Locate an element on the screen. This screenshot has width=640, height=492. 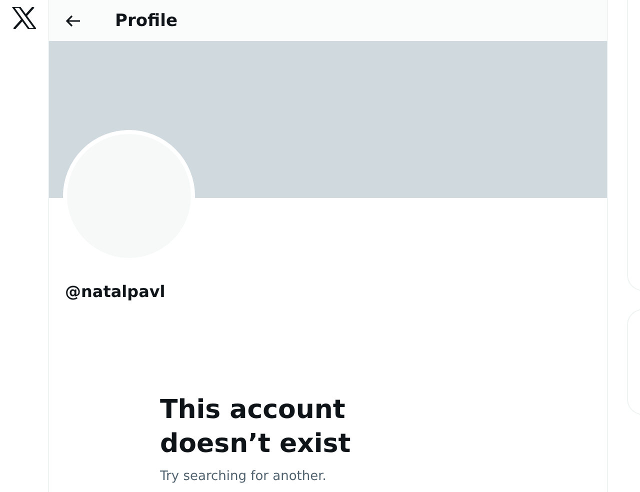
username: @natalpavl is located at coordinates (115, 291).